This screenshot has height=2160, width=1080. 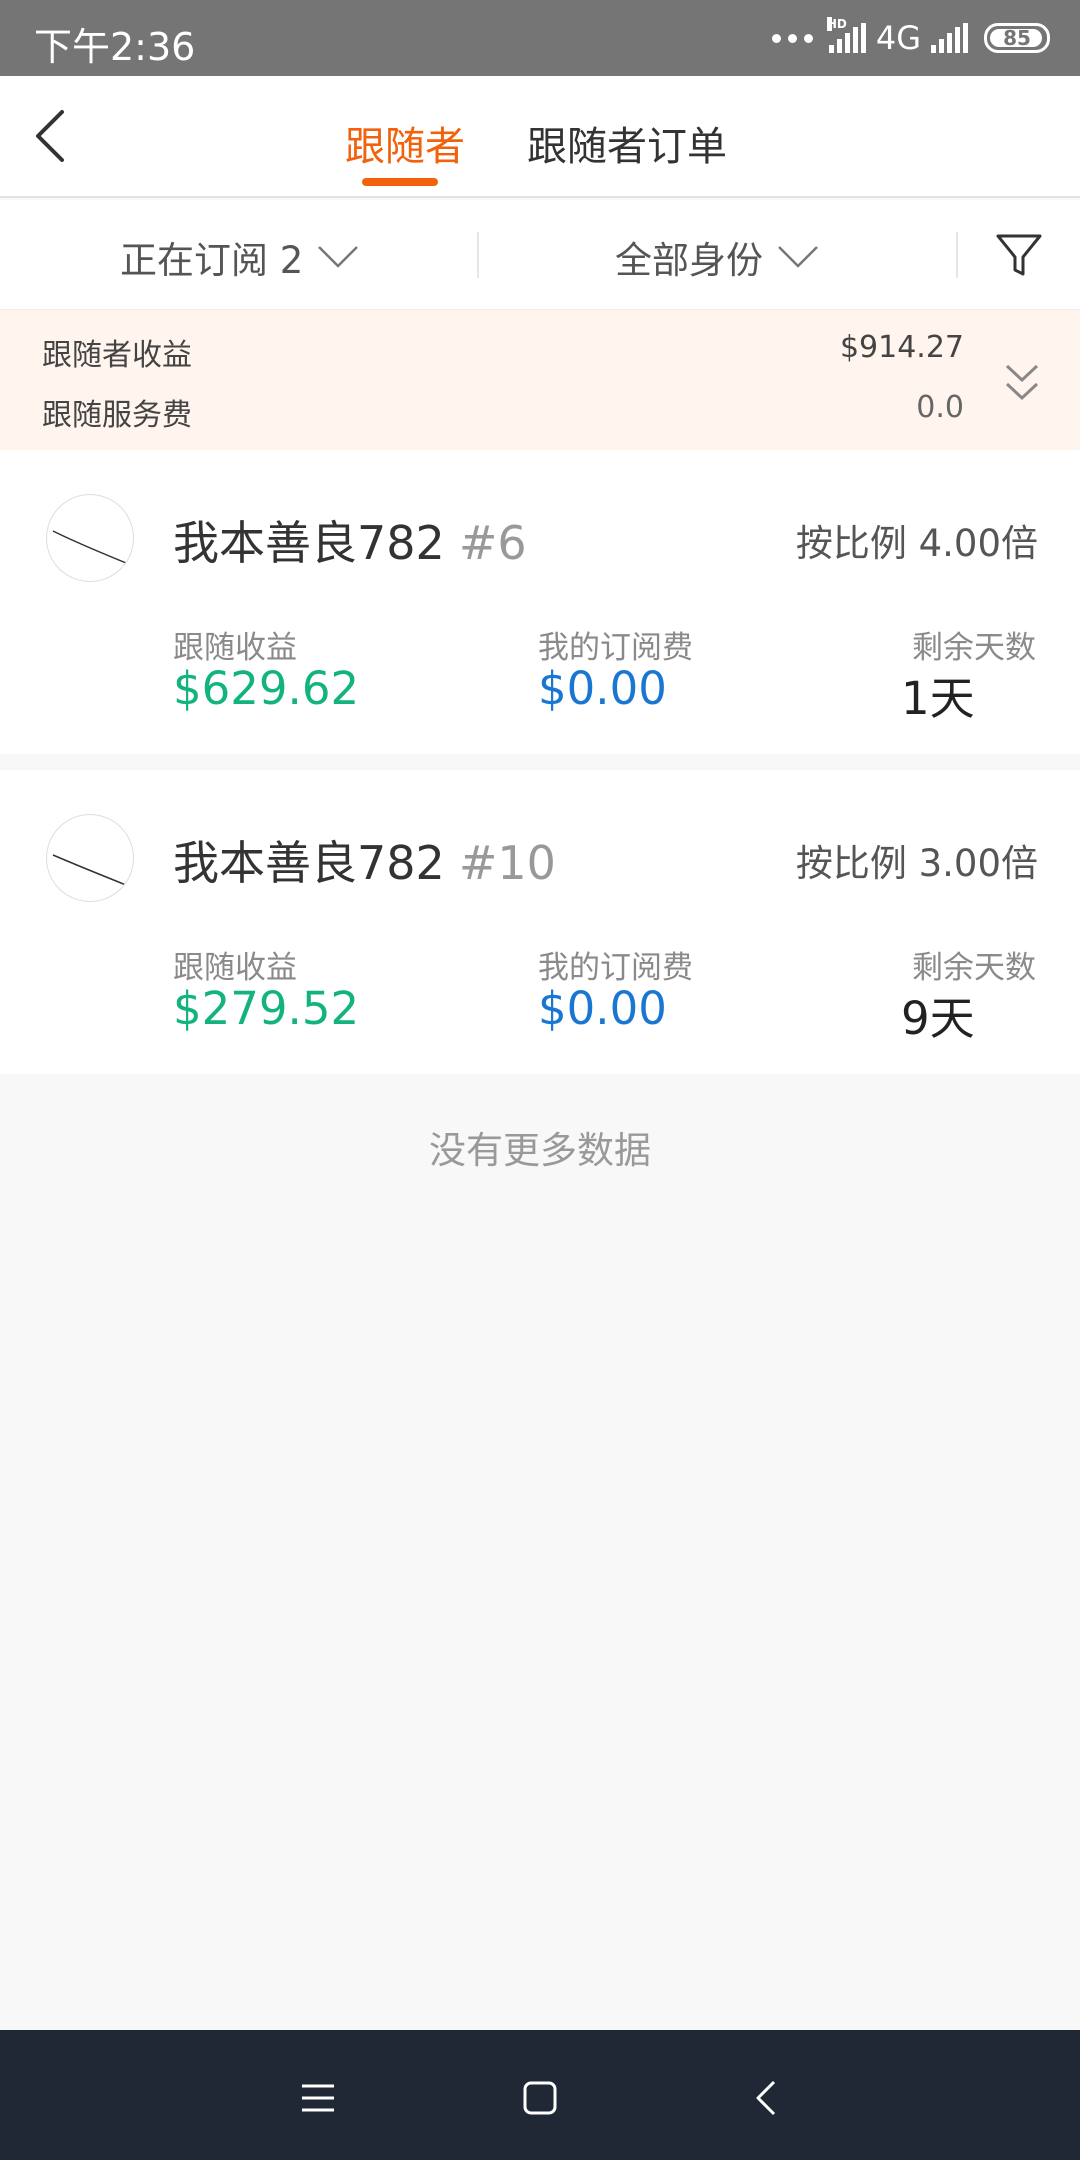 I want to click on back-arrow-icon, so click(x=50, y=136).